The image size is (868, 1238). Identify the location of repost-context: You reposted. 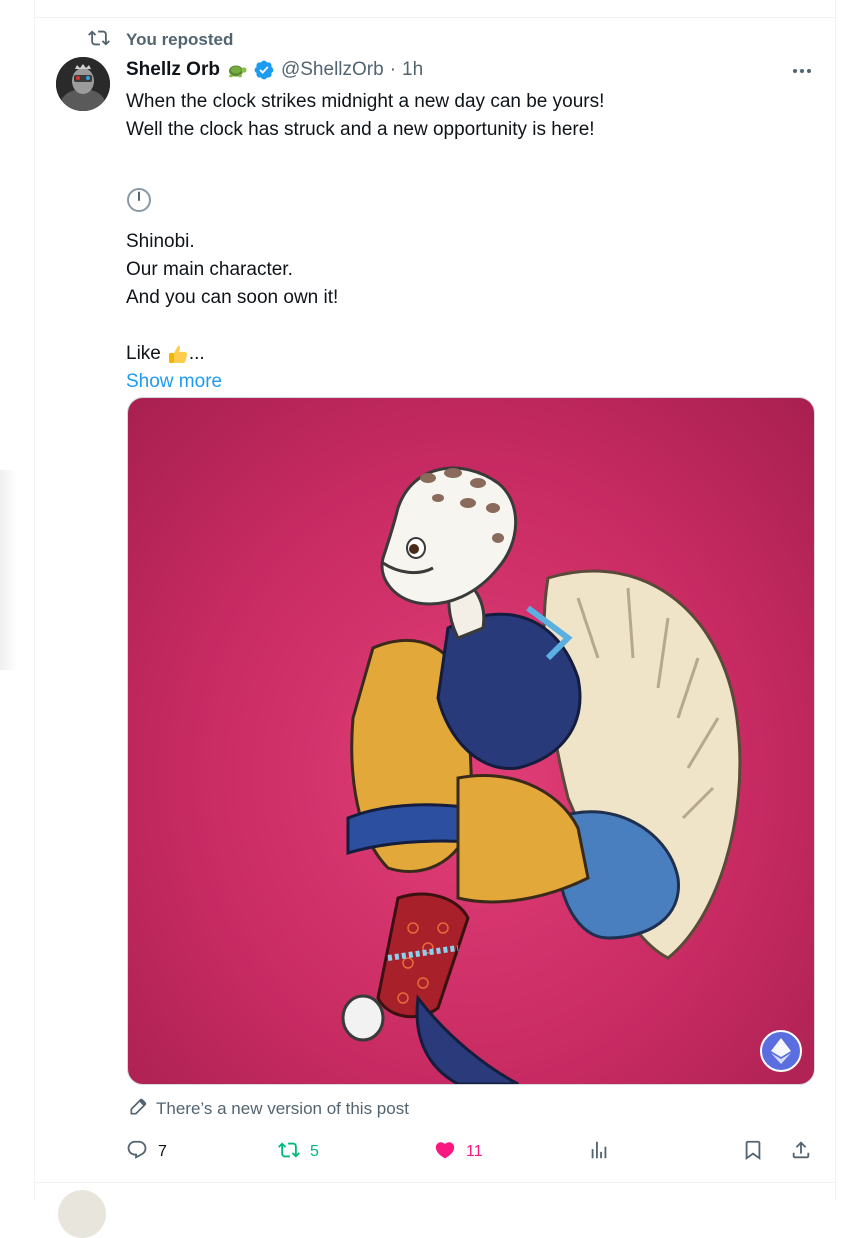
(160, 40).